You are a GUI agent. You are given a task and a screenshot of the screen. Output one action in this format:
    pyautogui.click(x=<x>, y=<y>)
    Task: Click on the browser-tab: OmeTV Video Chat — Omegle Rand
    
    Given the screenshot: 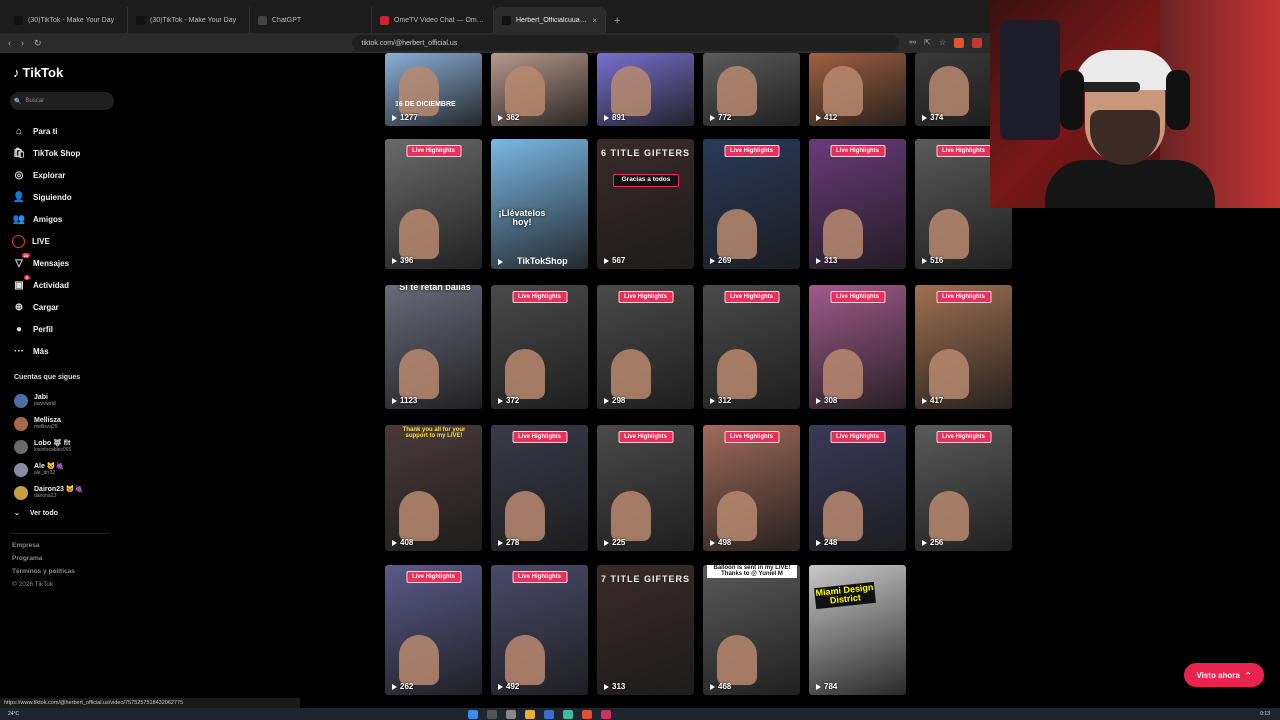 What is the action you would take?
    pyautogui.click(x=433, y=20)
    